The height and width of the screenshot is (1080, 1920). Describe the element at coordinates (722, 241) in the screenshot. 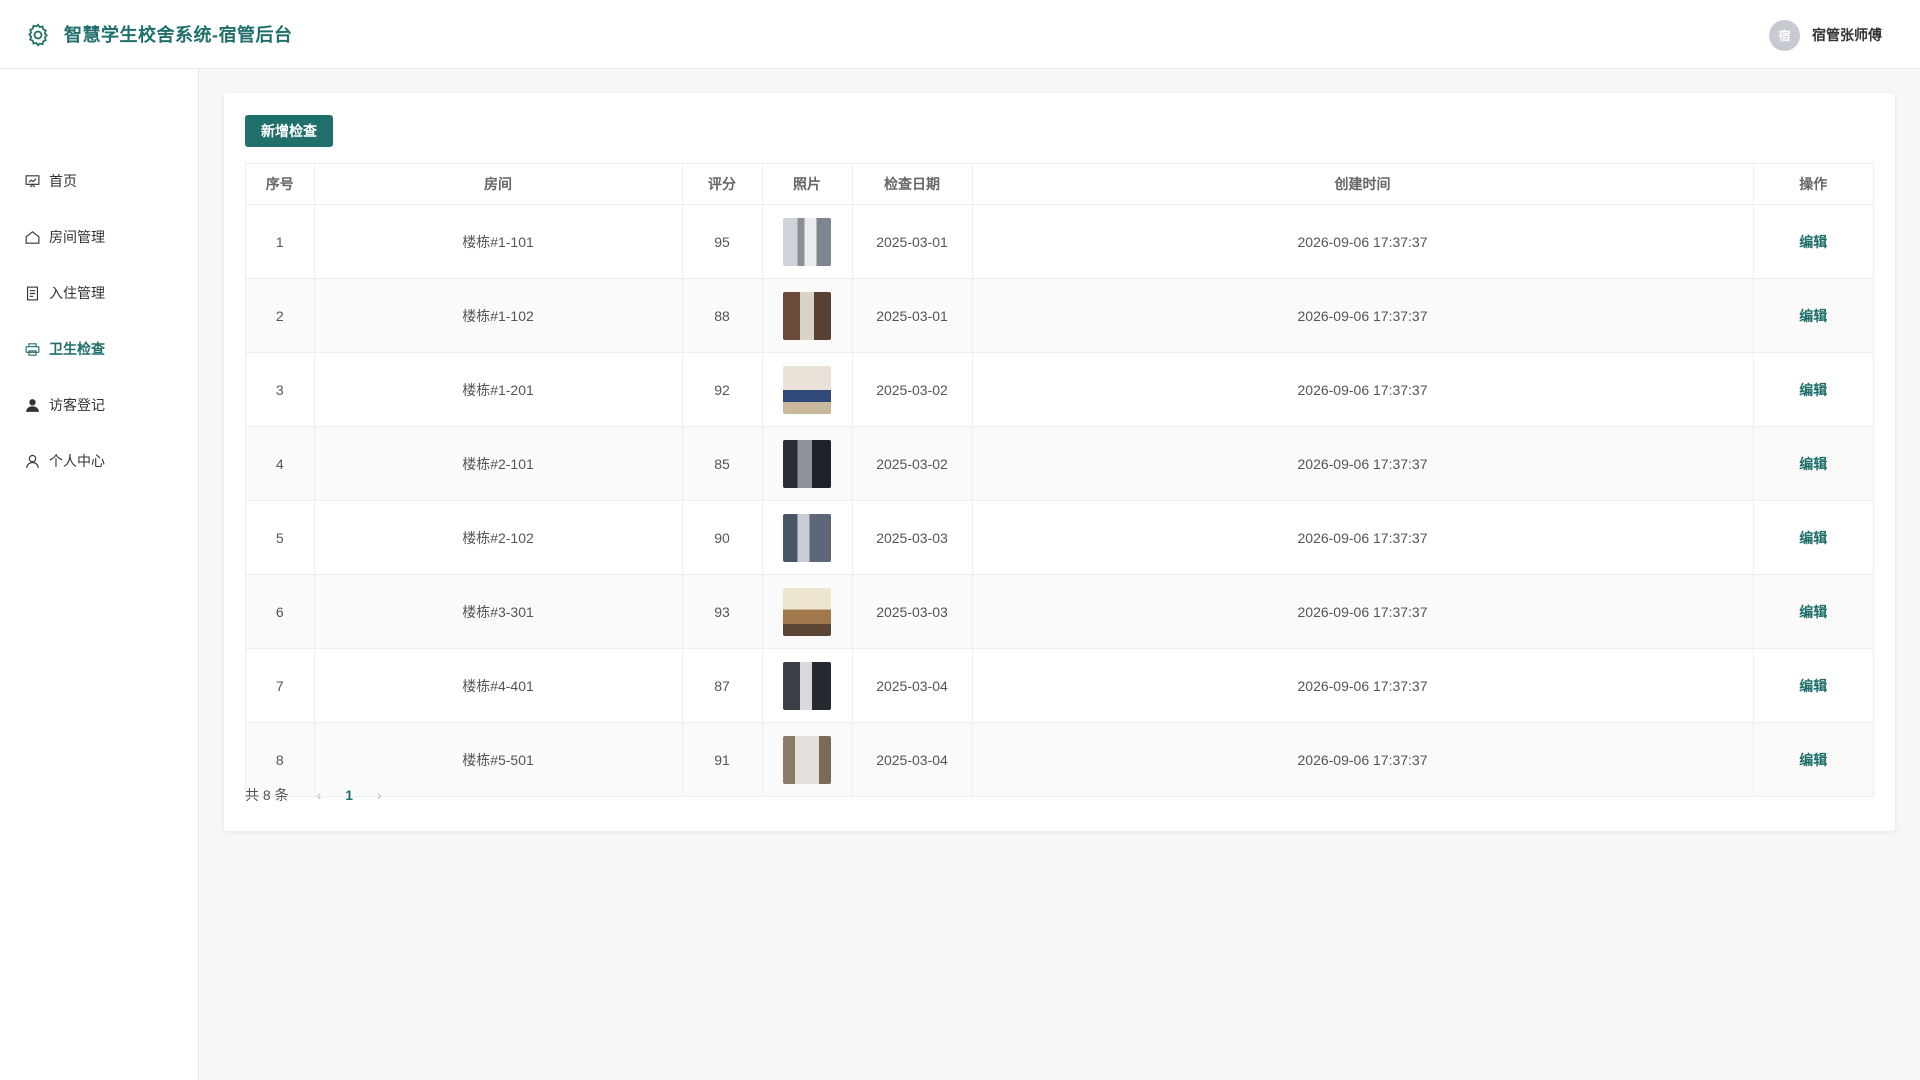

I see `cell-score: 95` at that location.